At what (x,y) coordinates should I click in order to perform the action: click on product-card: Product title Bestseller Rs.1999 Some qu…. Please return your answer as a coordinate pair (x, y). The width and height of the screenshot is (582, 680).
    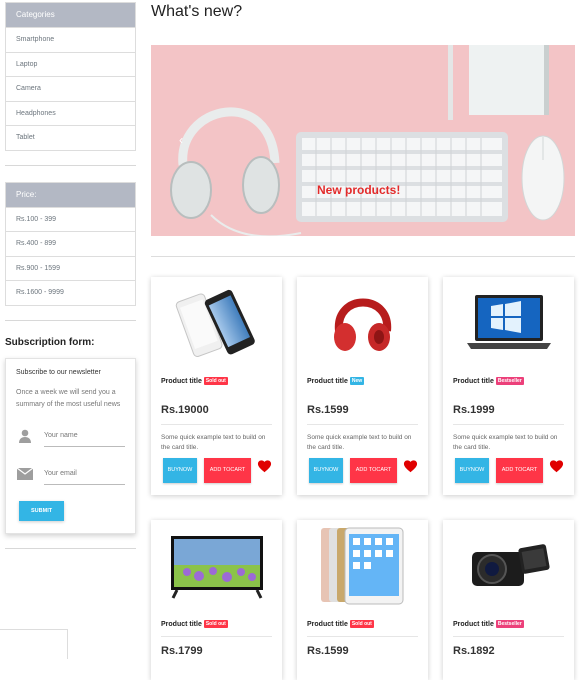
    Looking at the image, I should click on (508, 386).